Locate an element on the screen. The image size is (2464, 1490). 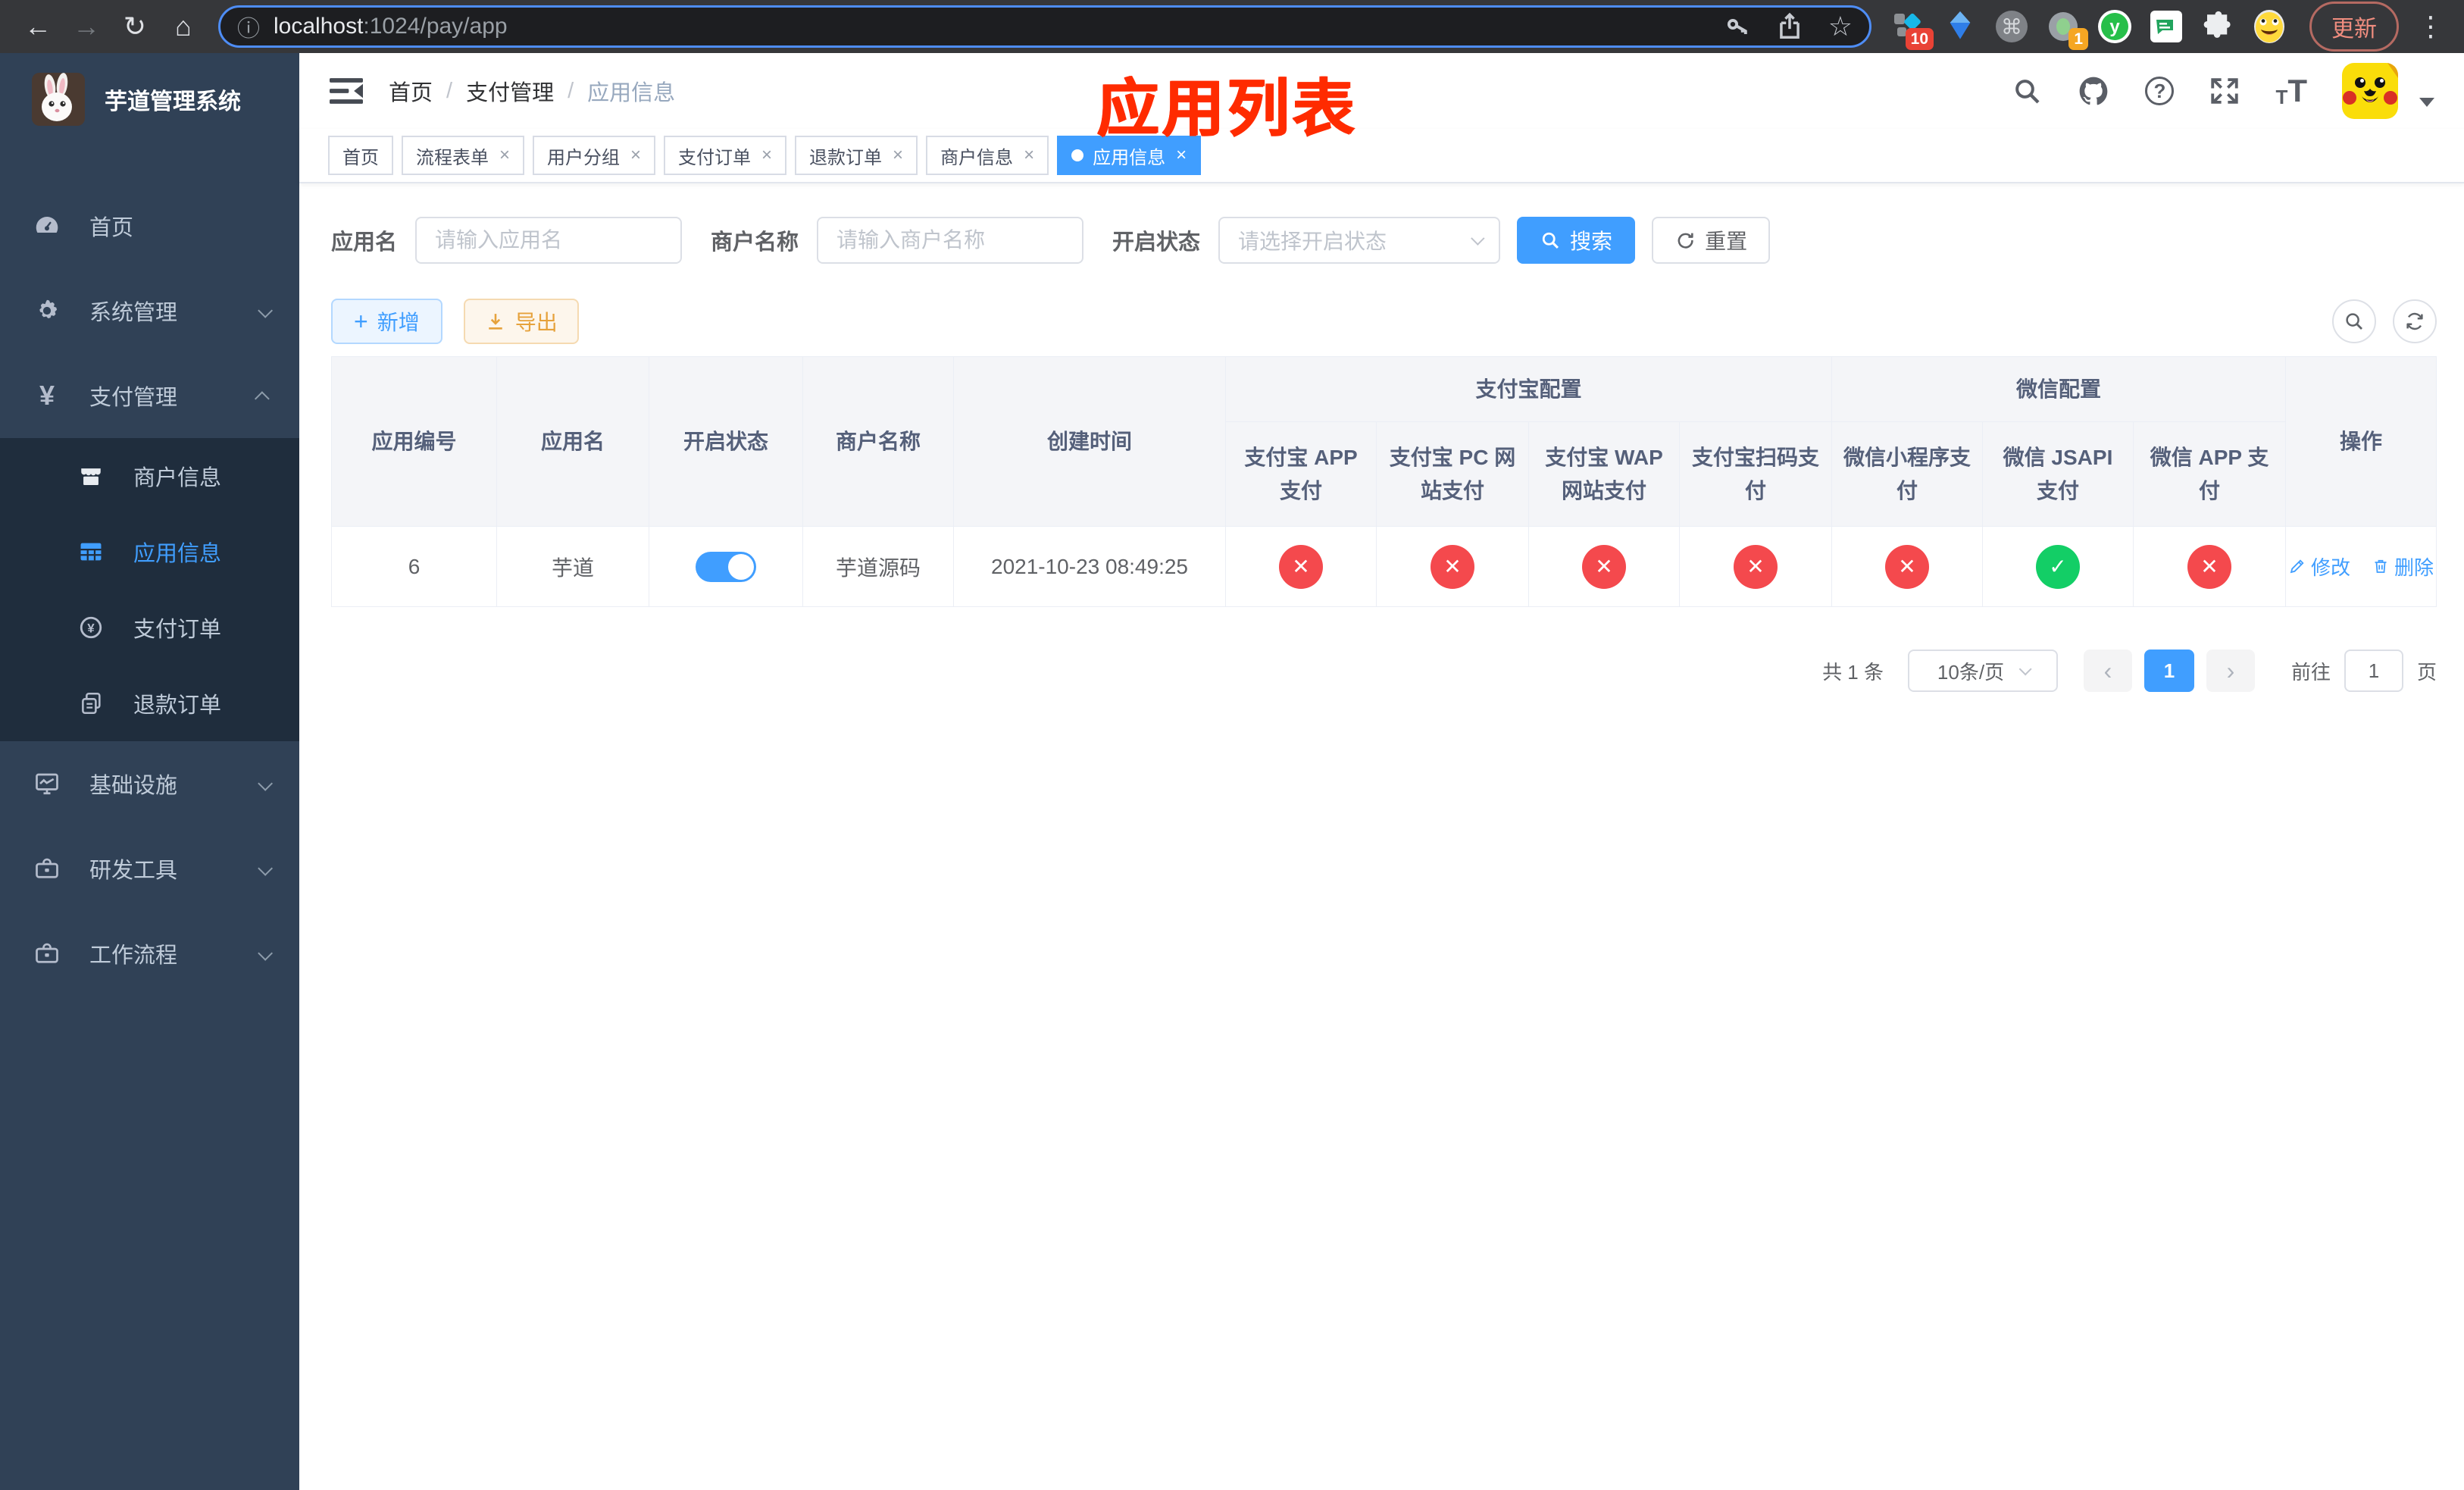
cell-enabled is located at coordinates (726, 567).